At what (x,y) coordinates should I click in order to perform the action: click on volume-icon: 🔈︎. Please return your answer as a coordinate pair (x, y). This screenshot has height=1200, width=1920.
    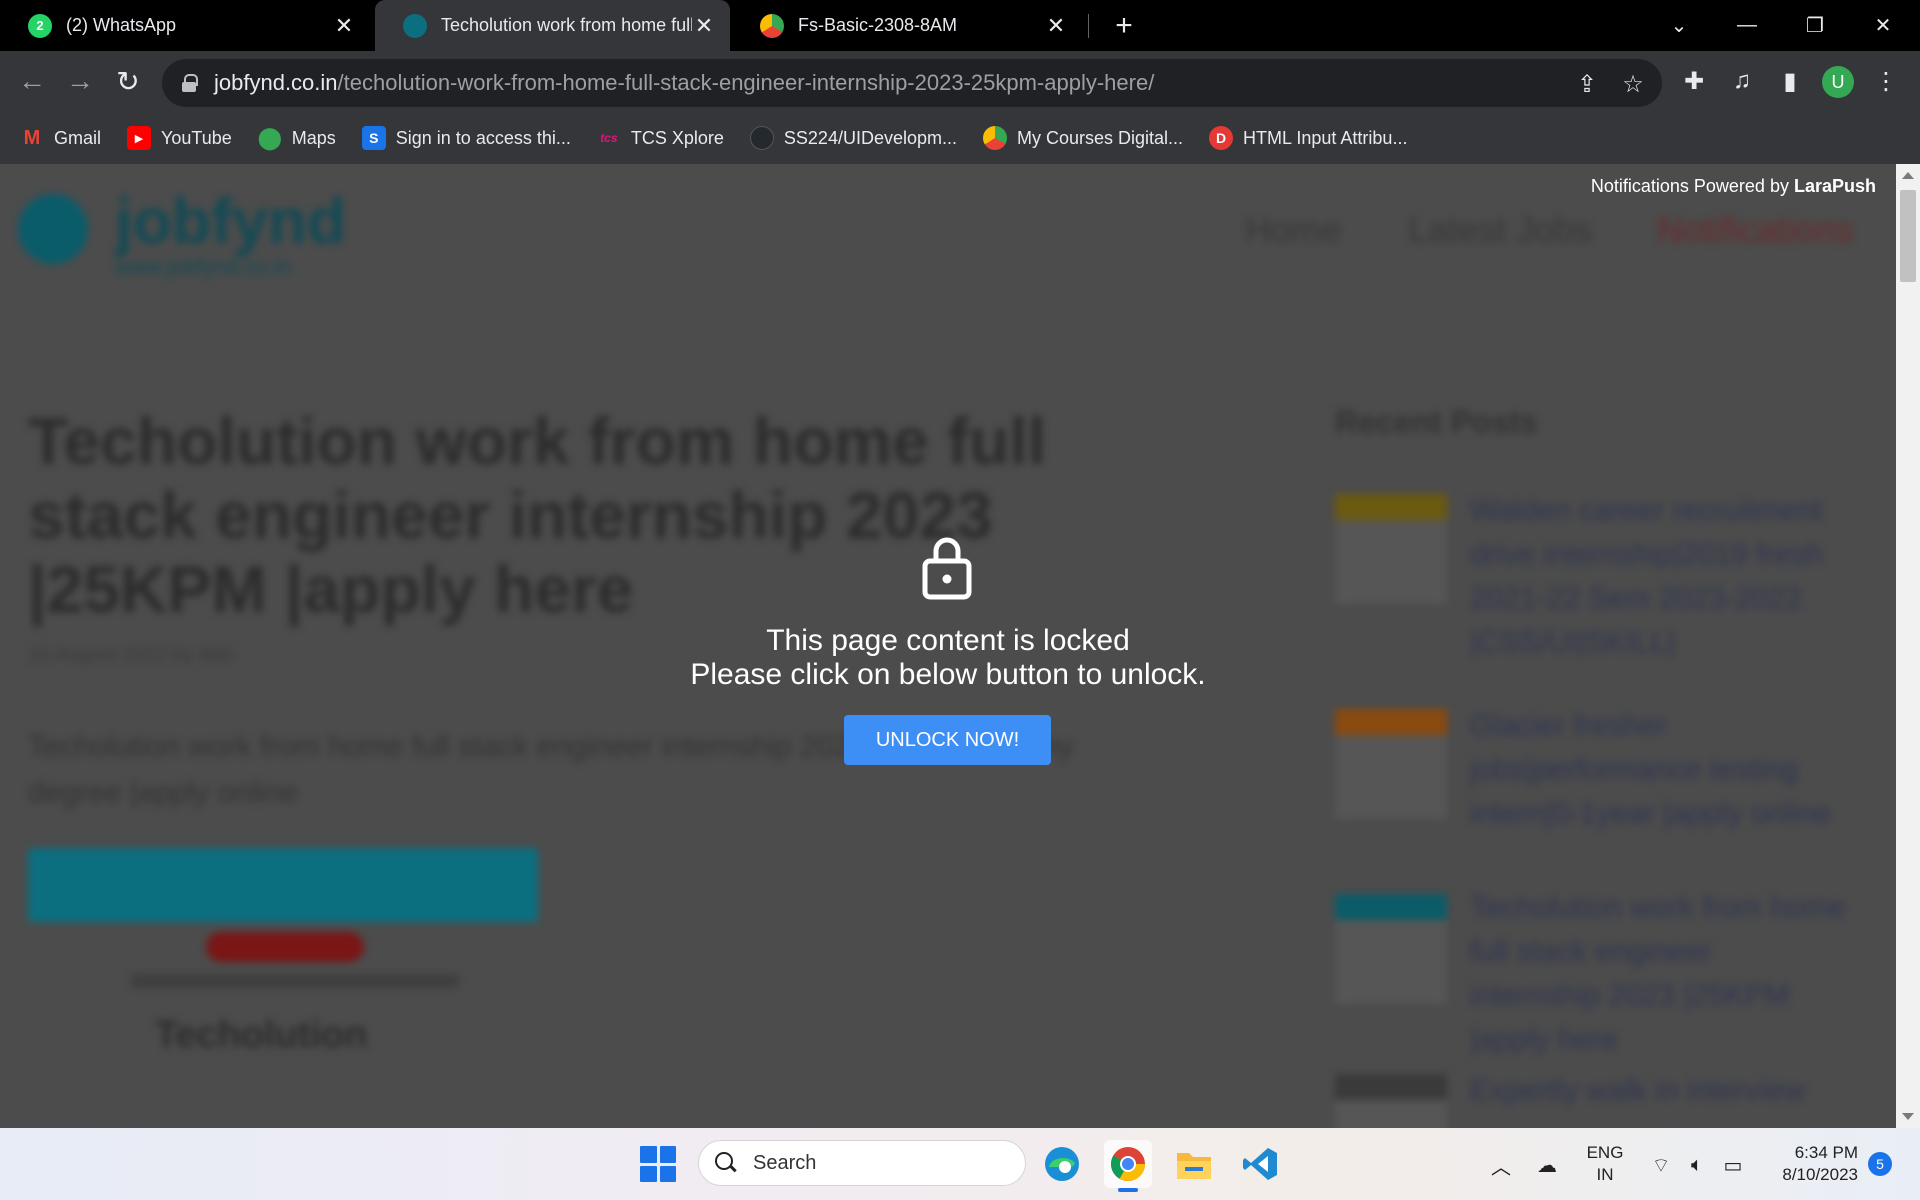
    Looking at the image, I should click on (1697, 1165).